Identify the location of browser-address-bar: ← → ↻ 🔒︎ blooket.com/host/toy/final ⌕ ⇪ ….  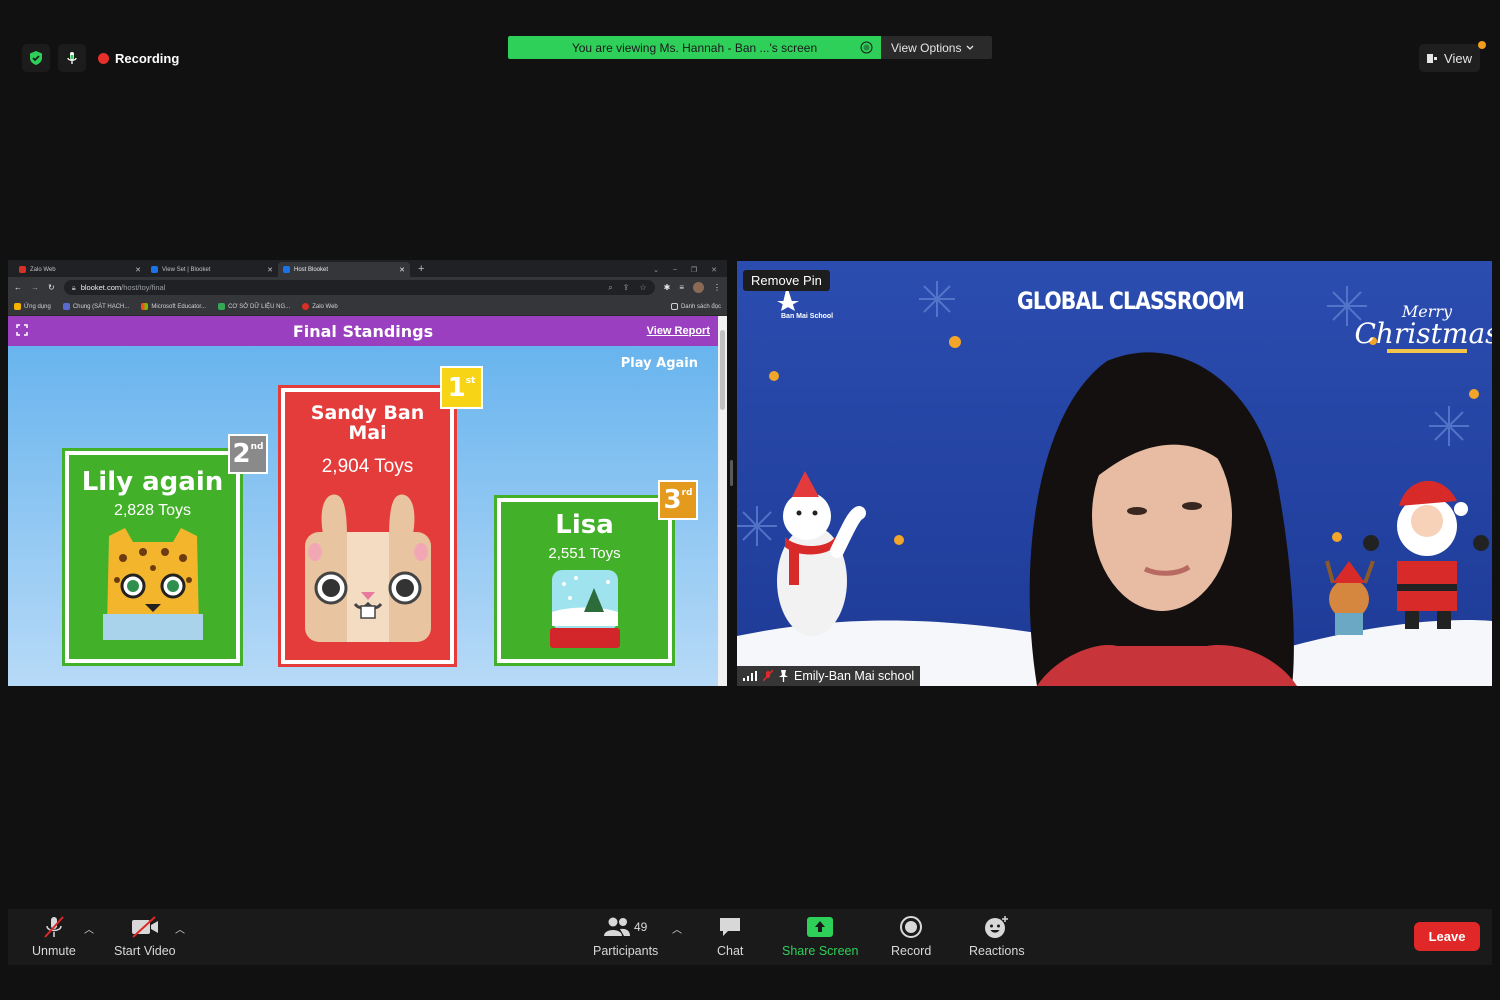
(367, 287).